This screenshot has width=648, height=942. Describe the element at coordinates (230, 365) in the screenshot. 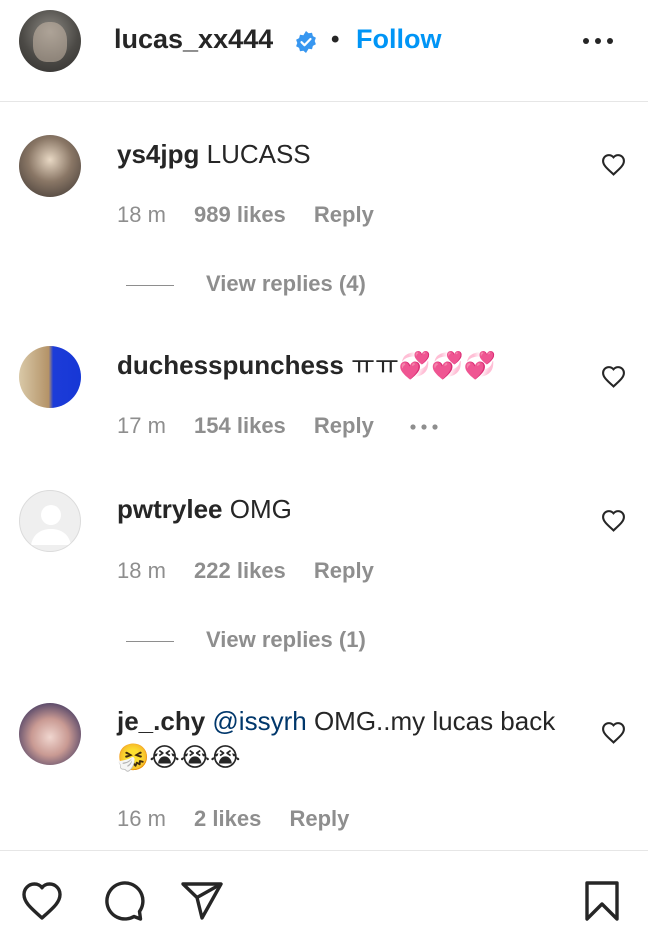

I see `comment-username: duchesspunchess` at that location.